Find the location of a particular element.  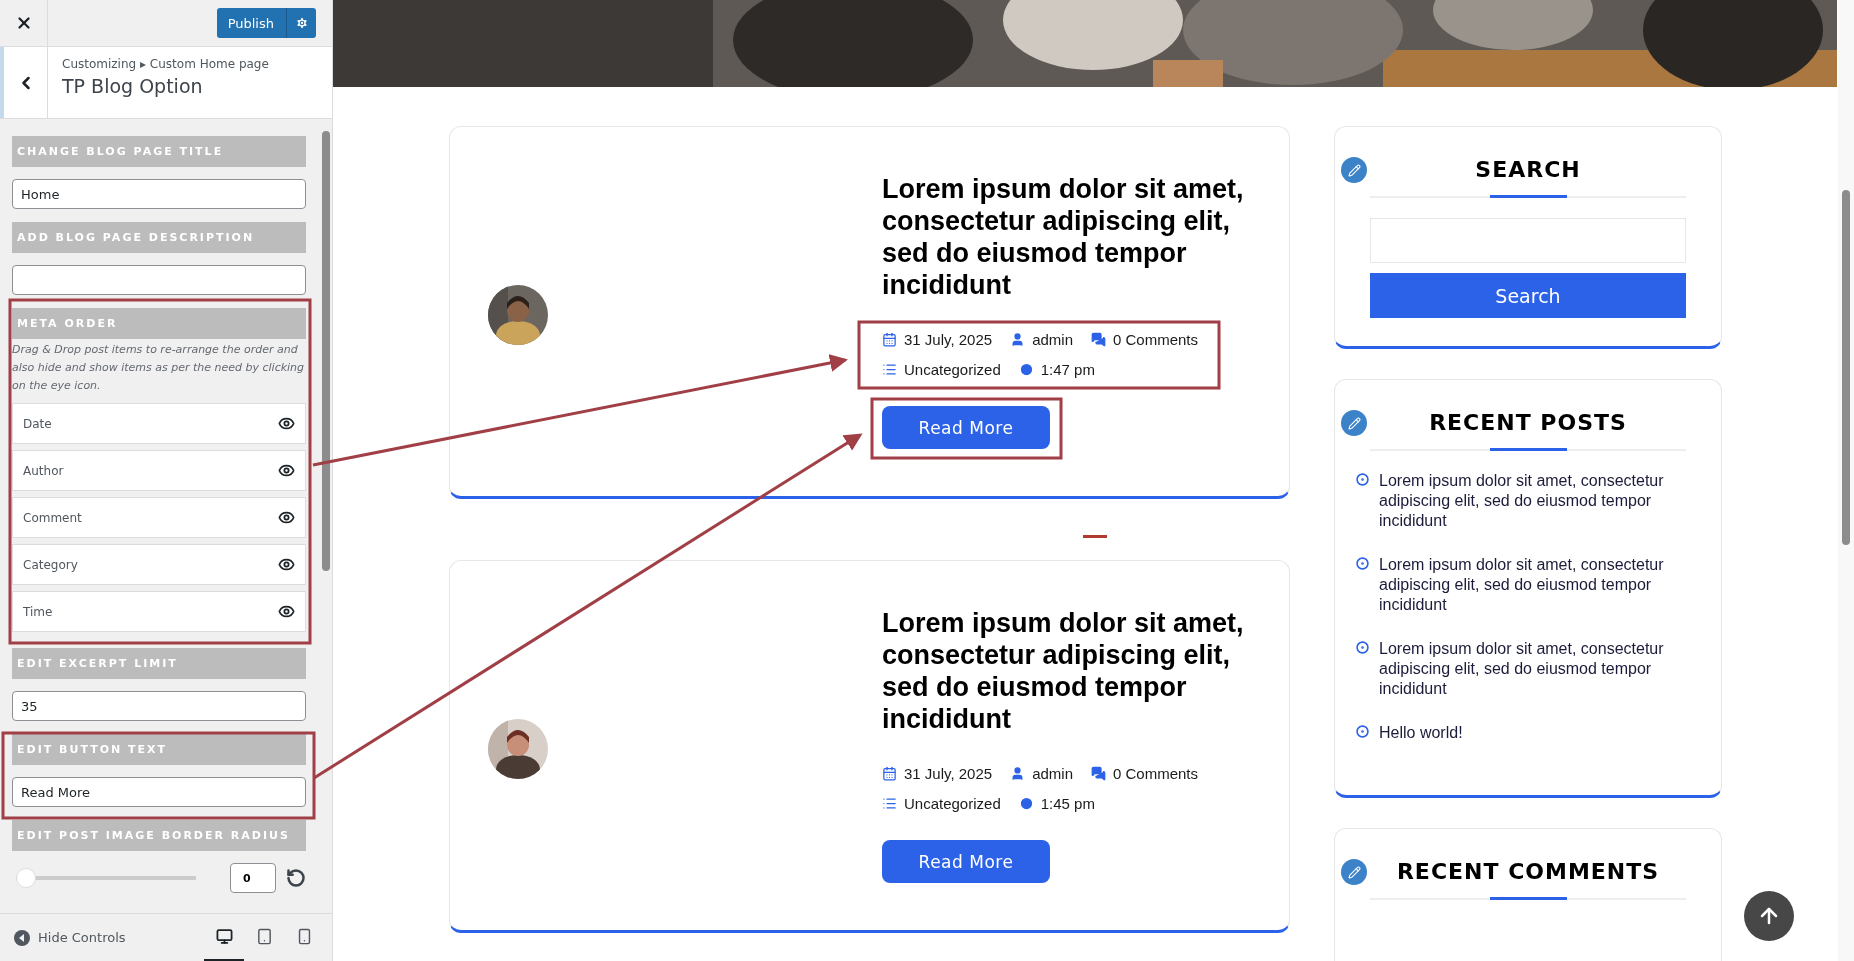

meta-label: Comment is located at coordinates (52, 517).